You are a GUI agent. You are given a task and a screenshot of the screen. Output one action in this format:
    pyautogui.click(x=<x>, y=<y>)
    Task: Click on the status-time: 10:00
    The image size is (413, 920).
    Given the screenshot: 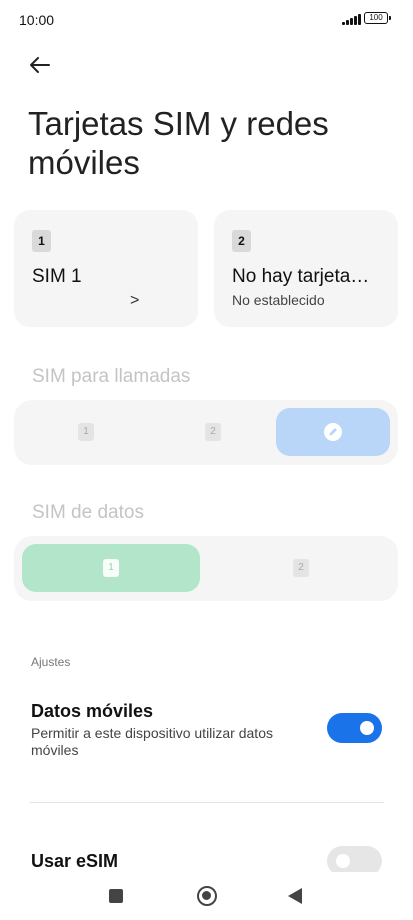 What is the action you would take?
    pyautogui.click(x=37, y=20)
    